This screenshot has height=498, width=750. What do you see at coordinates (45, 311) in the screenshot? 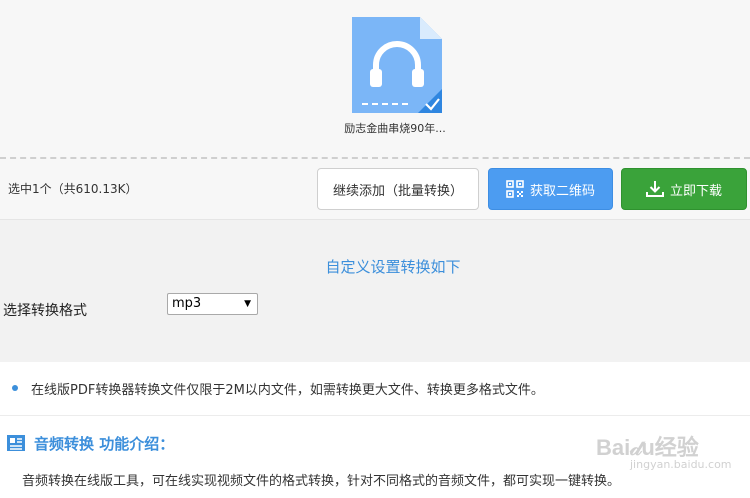
I see `format-label: 选择转换格式` at bounding box center [45, 311].